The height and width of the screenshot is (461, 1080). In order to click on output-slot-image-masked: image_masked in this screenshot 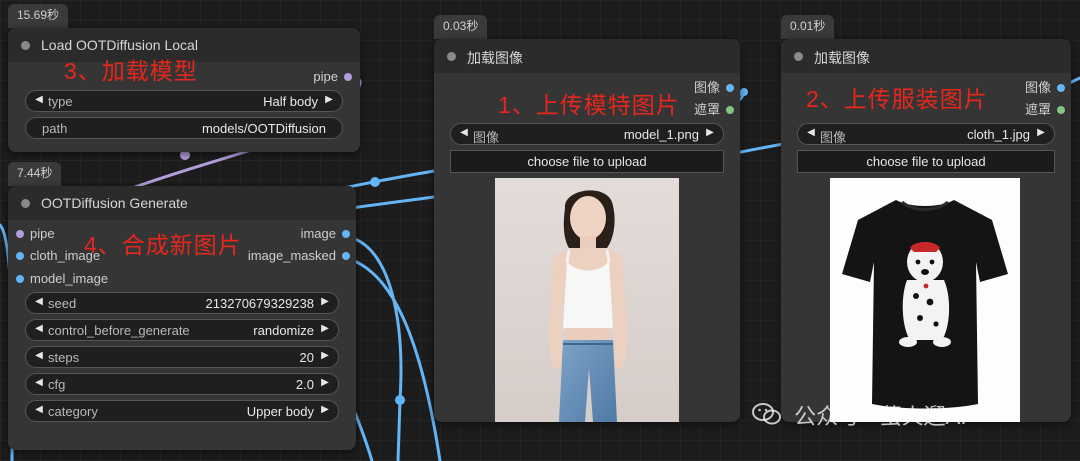, I will do `click(299, 256)`.